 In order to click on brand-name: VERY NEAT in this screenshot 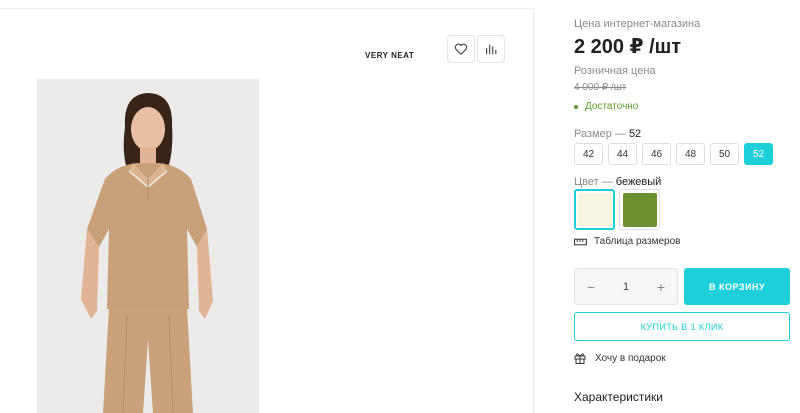, I will do `click(390, 55)`.